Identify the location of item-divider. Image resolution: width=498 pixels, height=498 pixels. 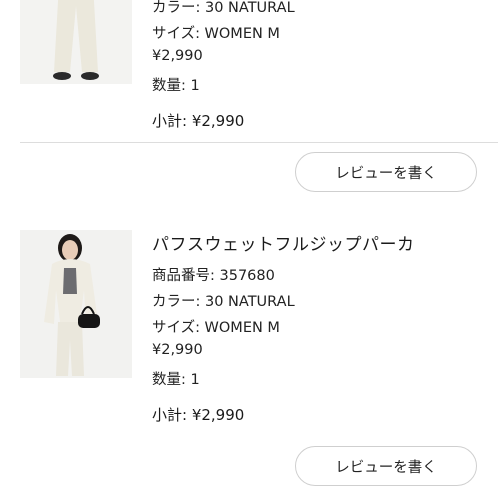
(259, 142).